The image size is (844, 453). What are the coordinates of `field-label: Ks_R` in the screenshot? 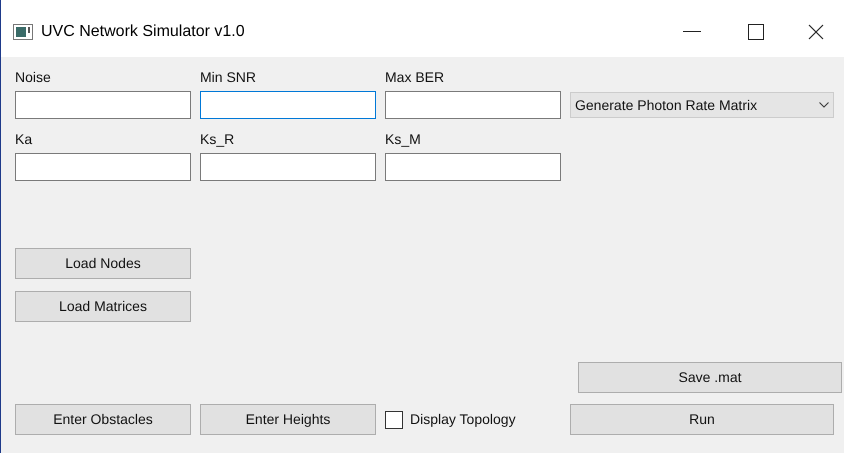 It's located at (218, 139).